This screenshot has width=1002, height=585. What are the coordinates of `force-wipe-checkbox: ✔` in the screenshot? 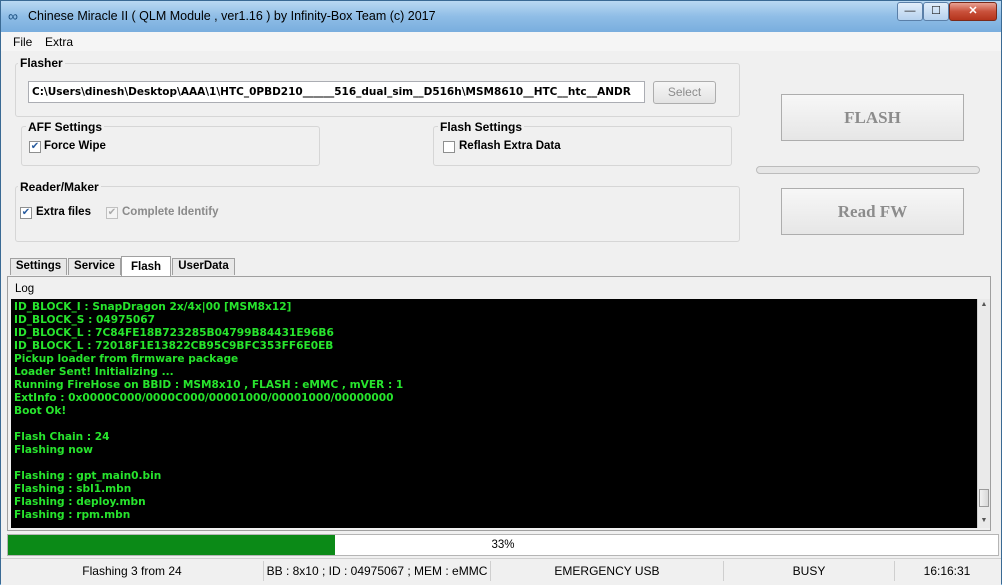 It's located at (35, 147).